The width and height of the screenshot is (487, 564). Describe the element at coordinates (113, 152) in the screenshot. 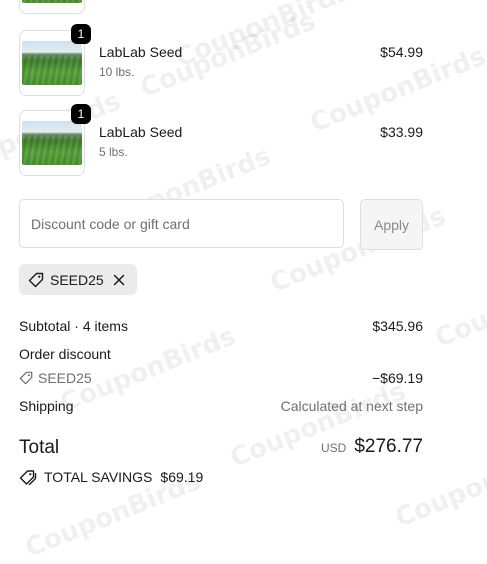

I see `product-variant: 5 lbs.` at that location.